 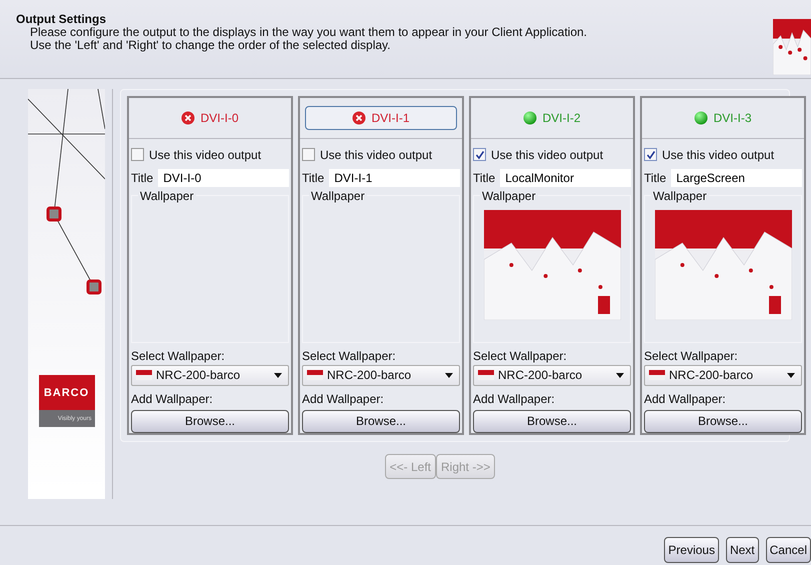 I want to click on title-field: DVI-I-0, so click(x=223, y=177).